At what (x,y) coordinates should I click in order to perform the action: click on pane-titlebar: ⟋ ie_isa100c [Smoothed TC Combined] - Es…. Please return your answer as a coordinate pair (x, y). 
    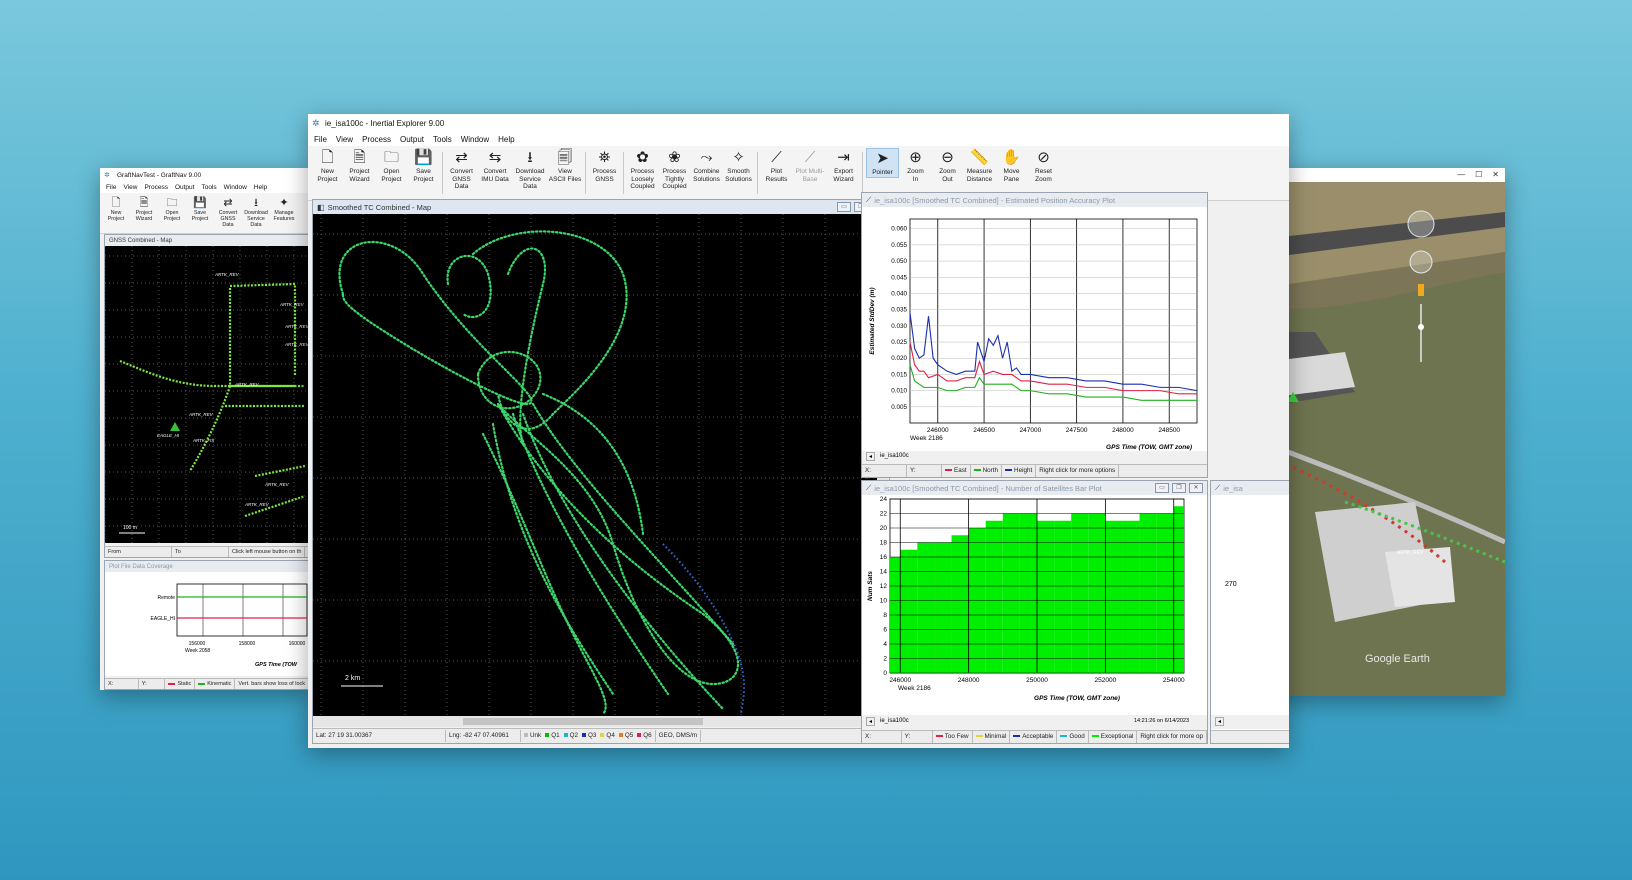
    Looking at the image, I should click on (1034, 200).